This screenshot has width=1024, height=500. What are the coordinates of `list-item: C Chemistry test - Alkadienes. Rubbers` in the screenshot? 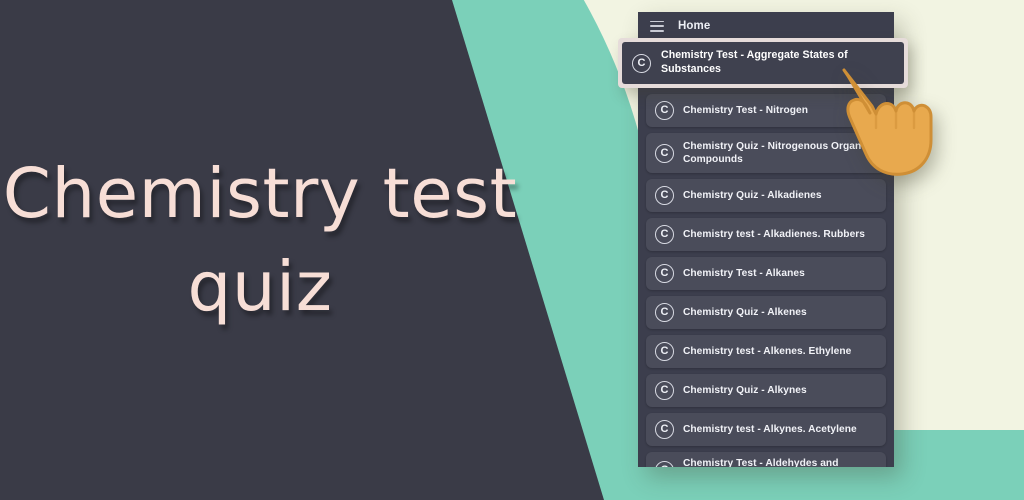 It's located at (766, 234).